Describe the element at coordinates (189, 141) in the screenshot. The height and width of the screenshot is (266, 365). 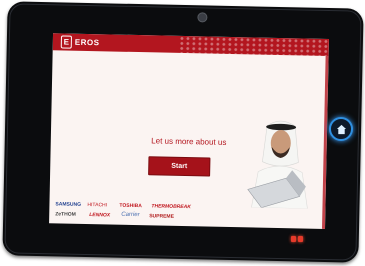
I see `welcome-prompt: Let us more about us` at that location.